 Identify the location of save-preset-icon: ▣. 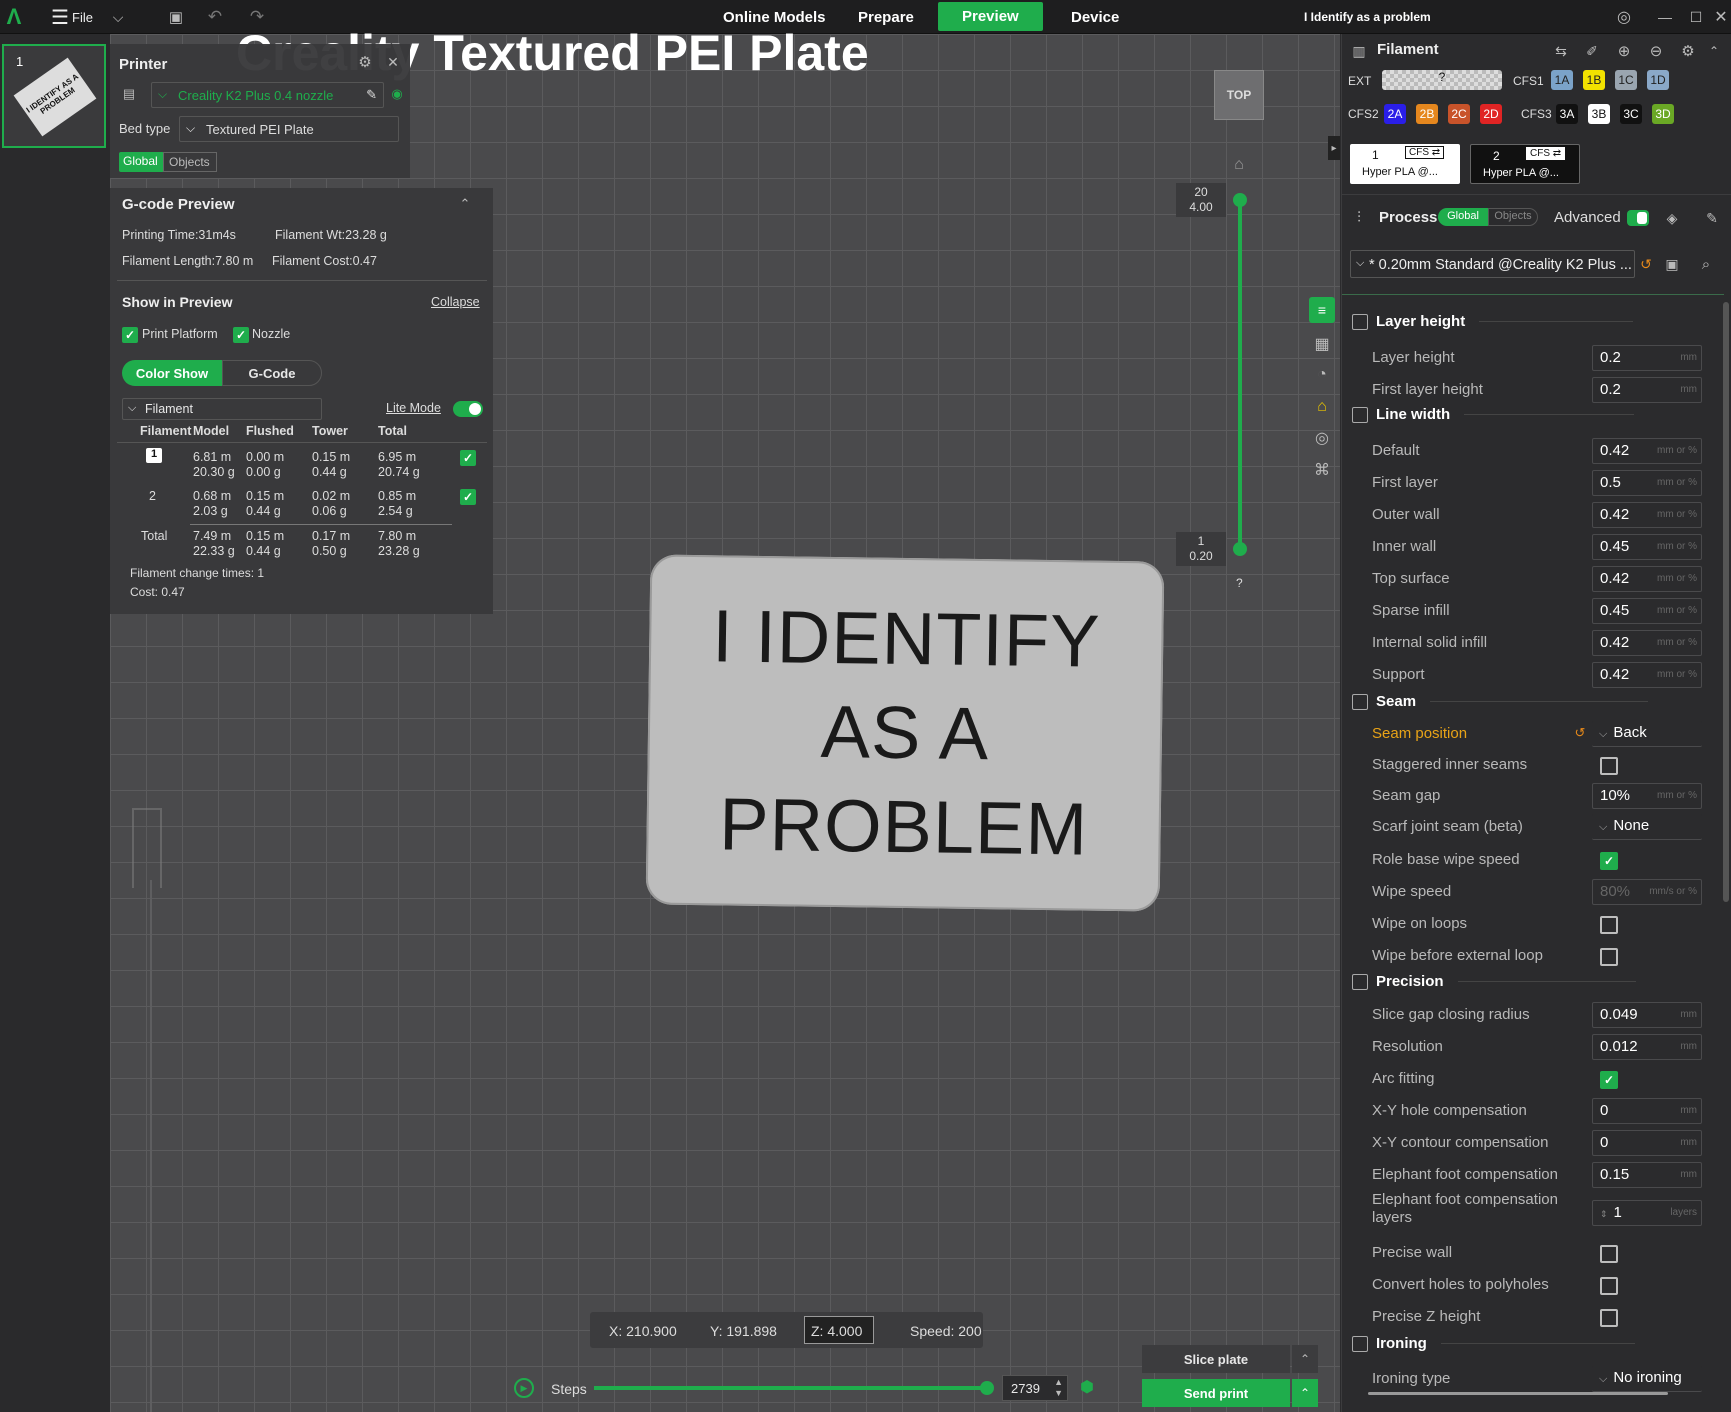
(1672, 264).